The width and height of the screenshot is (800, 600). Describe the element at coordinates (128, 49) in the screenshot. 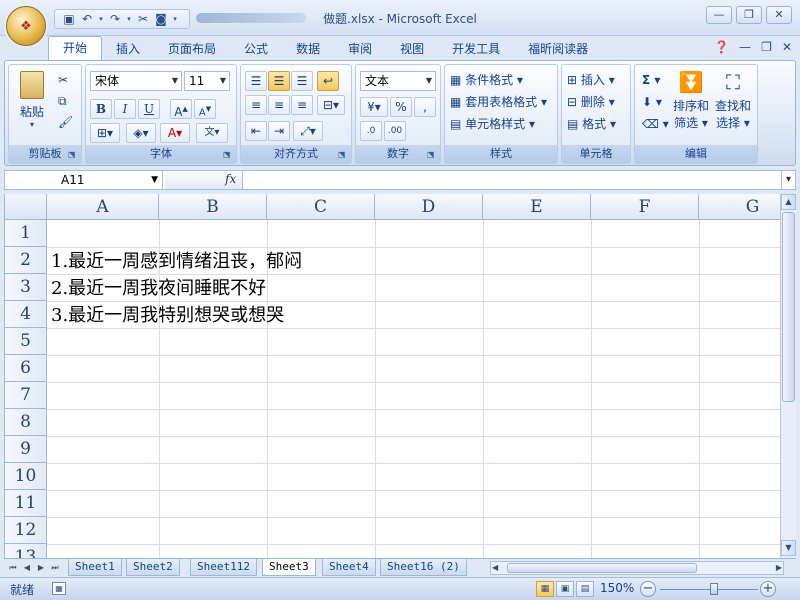

I see `tab-insert: 插入` at that location.